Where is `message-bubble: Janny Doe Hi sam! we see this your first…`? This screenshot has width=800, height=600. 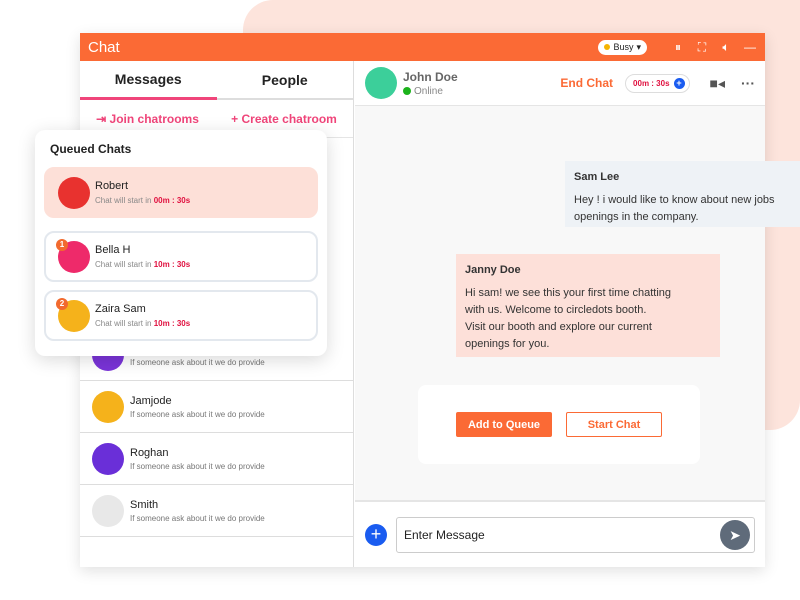
message-bubble: Janny Doe Hi sam! we see this your first… is located at coordinates (588, 305).